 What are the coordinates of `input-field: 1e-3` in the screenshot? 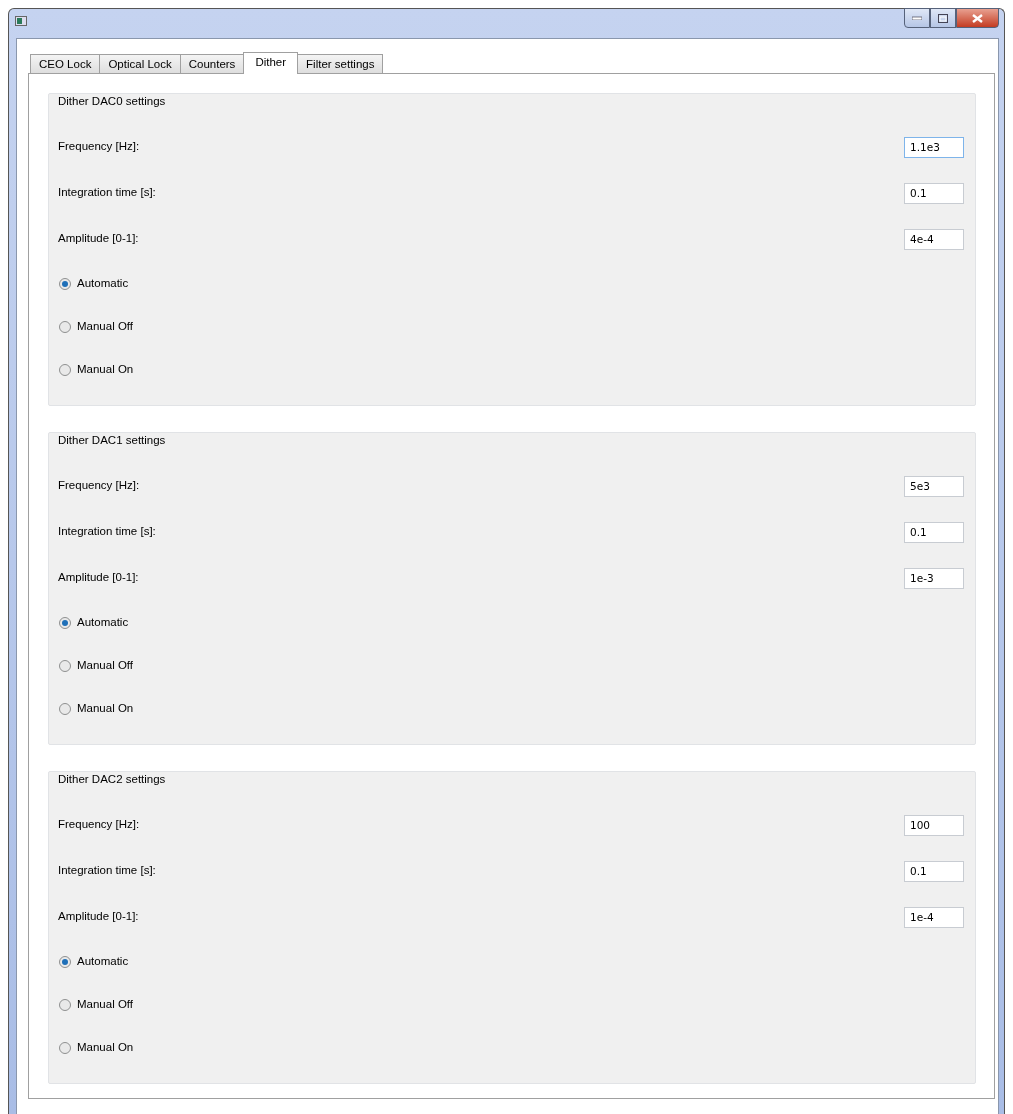 It's located at (934, 578).